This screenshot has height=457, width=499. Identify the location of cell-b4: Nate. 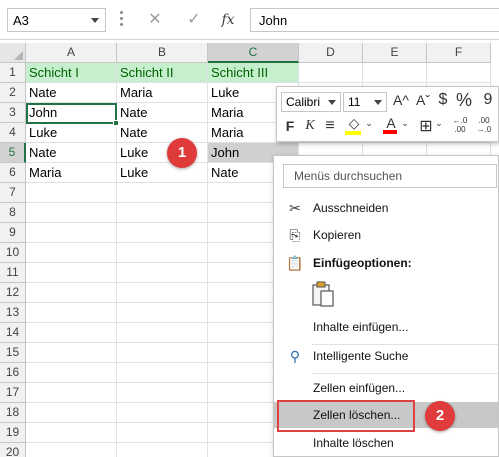
(162, 133).